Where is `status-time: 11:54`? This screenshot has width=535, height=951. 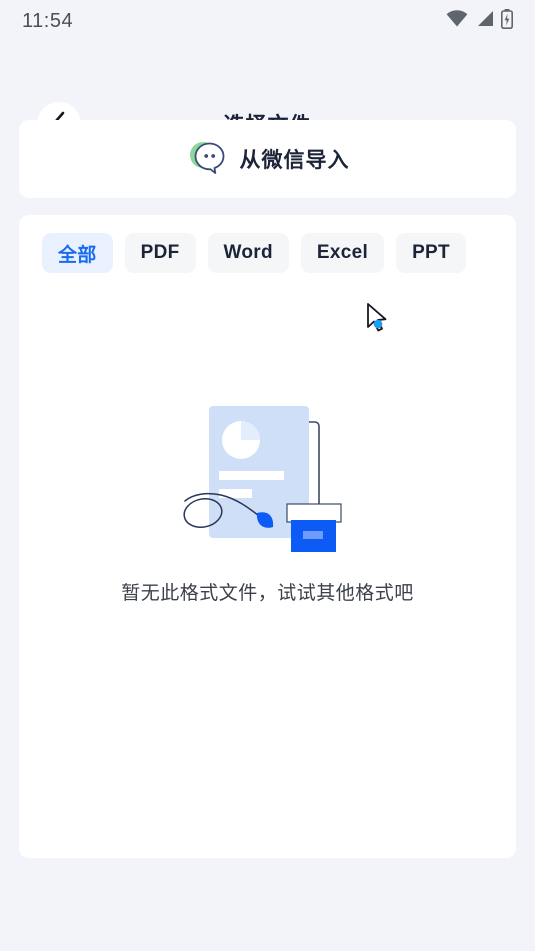 status-time: 11:54 is located at coordinates (48, 20).